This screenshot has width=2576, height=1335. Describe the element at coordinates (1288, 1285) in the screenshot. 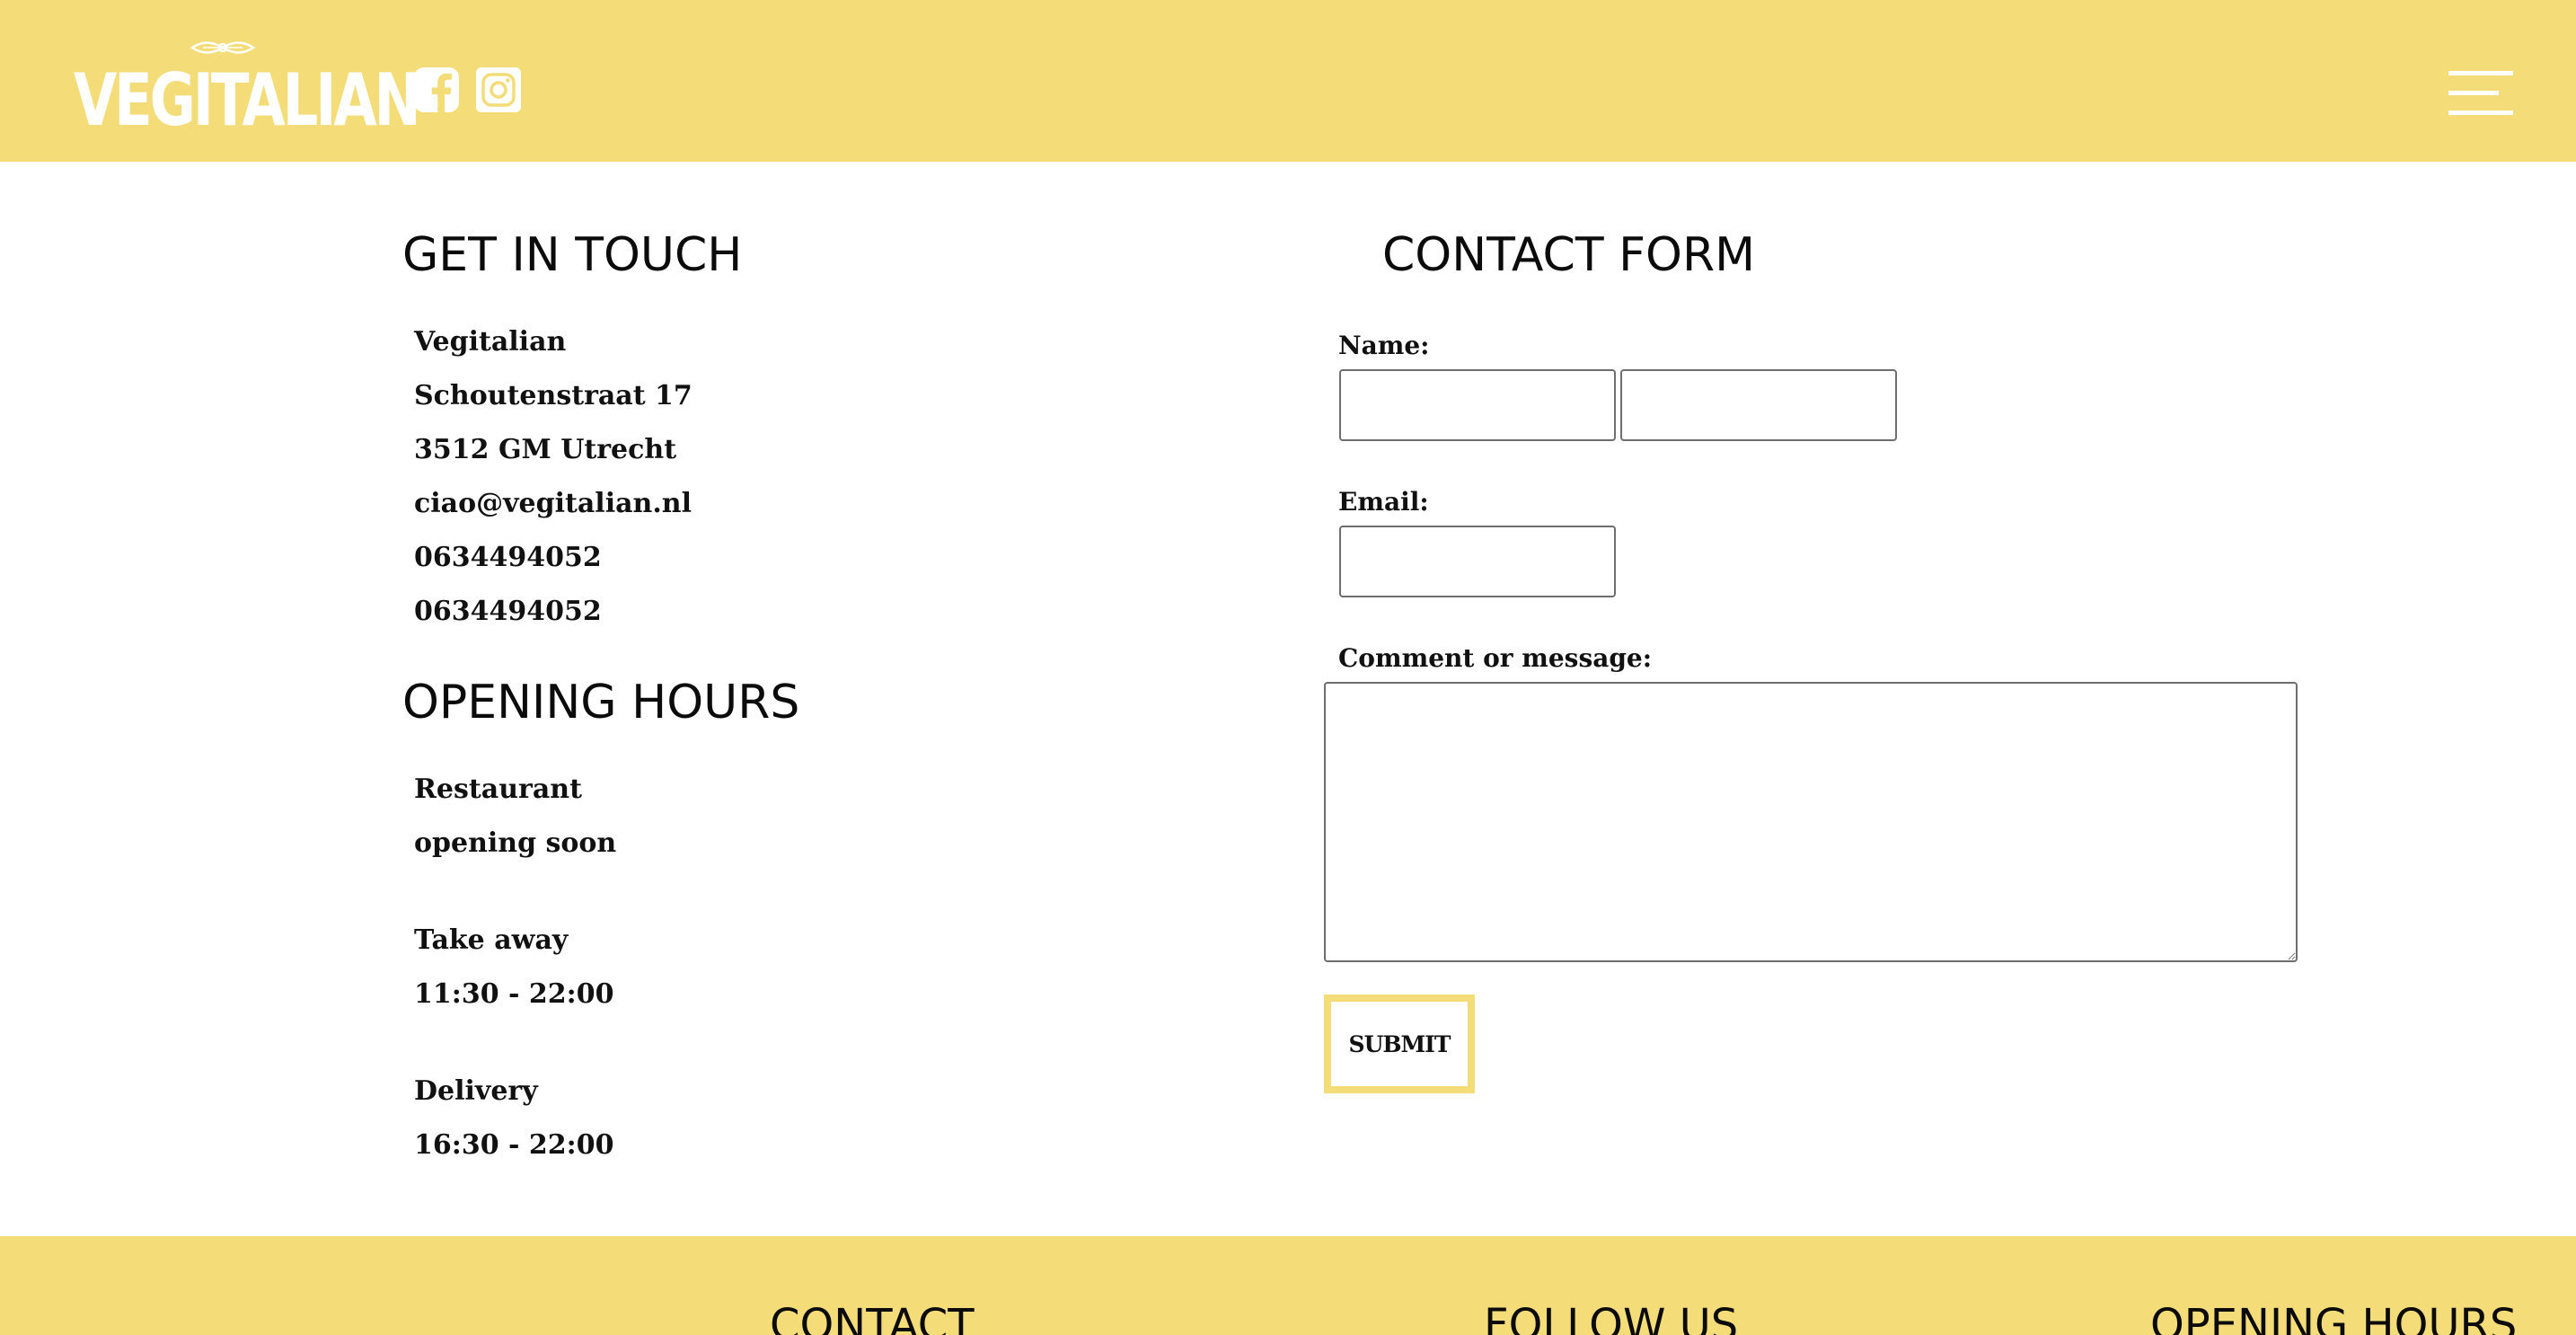

I see `site-footer: CONTACT FOLLOW US OPENING HOURS` at that location.